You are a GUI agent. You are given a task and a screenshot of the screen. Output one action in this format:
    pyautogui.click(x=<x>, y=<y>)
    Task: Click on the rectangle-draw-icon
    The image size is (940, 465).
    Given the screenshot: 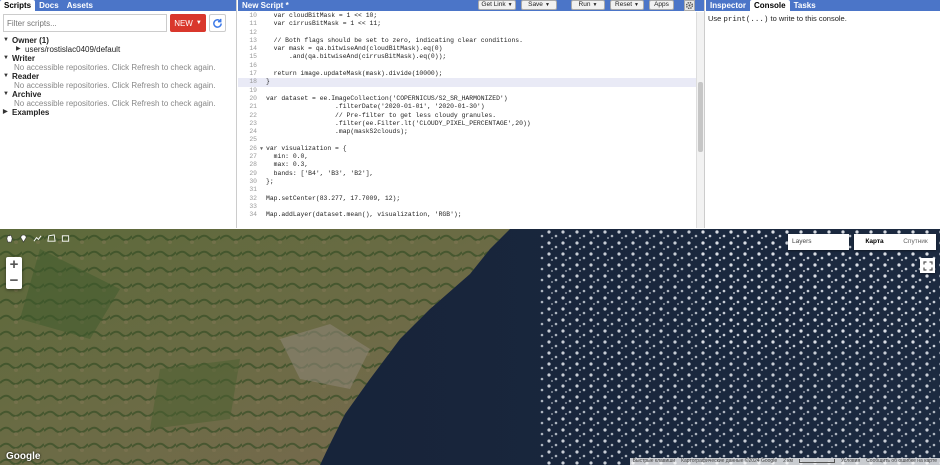 What is the action you would take?
    pyautogui.click(x=65, y=238)
    